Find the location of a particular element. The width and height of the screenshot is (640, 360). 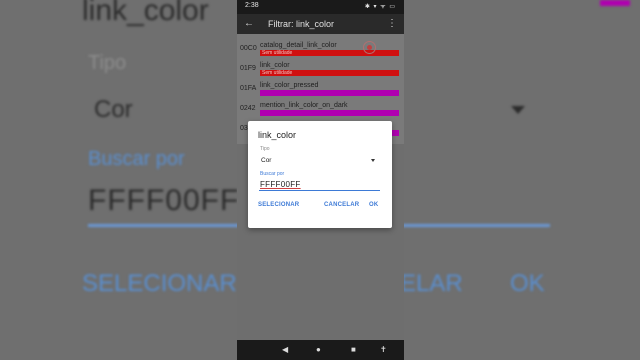

app-bar-title: Filtrar: link_color is located at coordinates (301, 24).